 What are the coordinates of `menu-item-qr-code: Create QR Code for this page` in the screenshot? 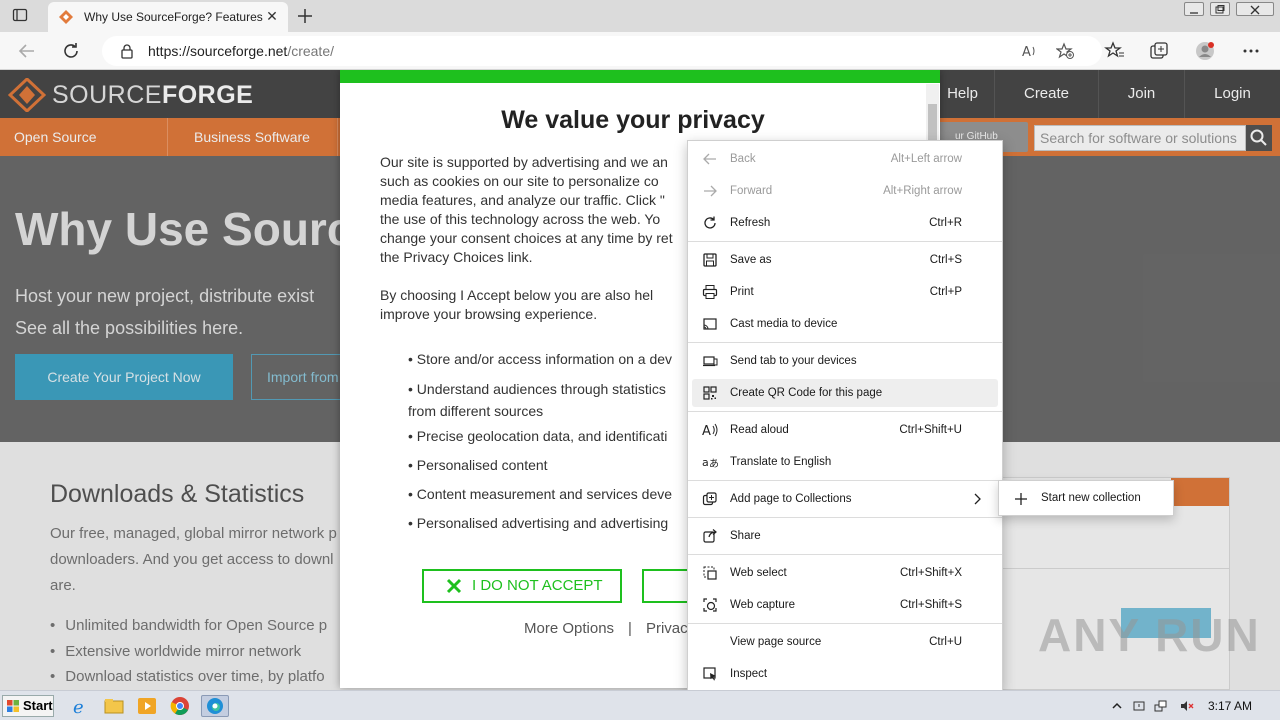 It's located at (845, 393).